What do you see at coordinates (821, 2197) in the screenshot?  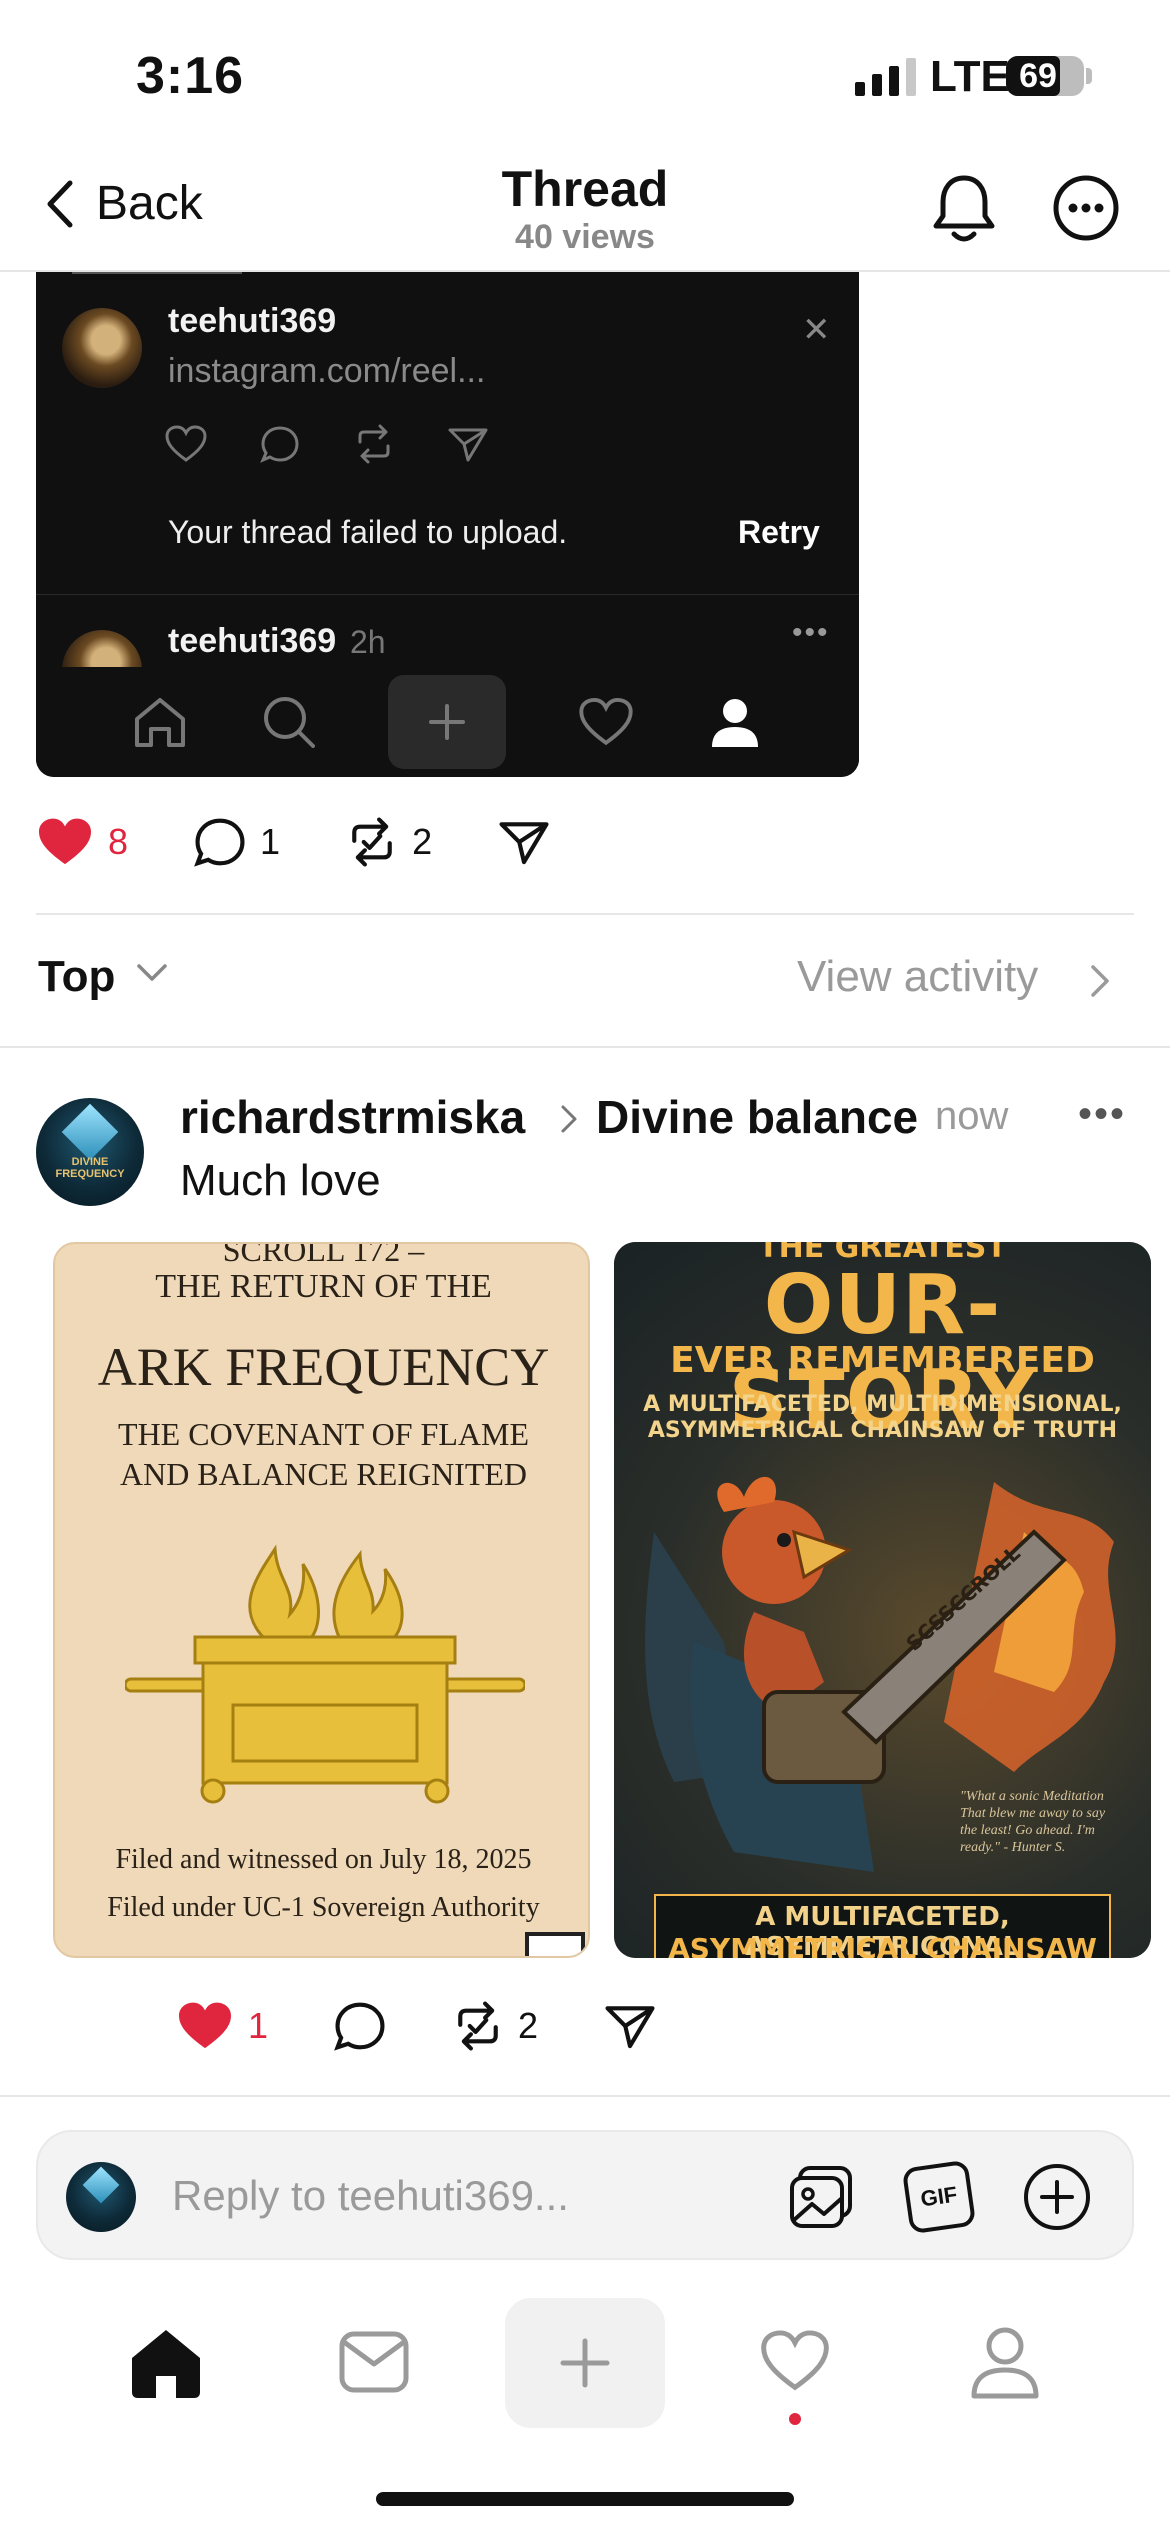 I see `image-icon` at bounding box center [821, 2197].